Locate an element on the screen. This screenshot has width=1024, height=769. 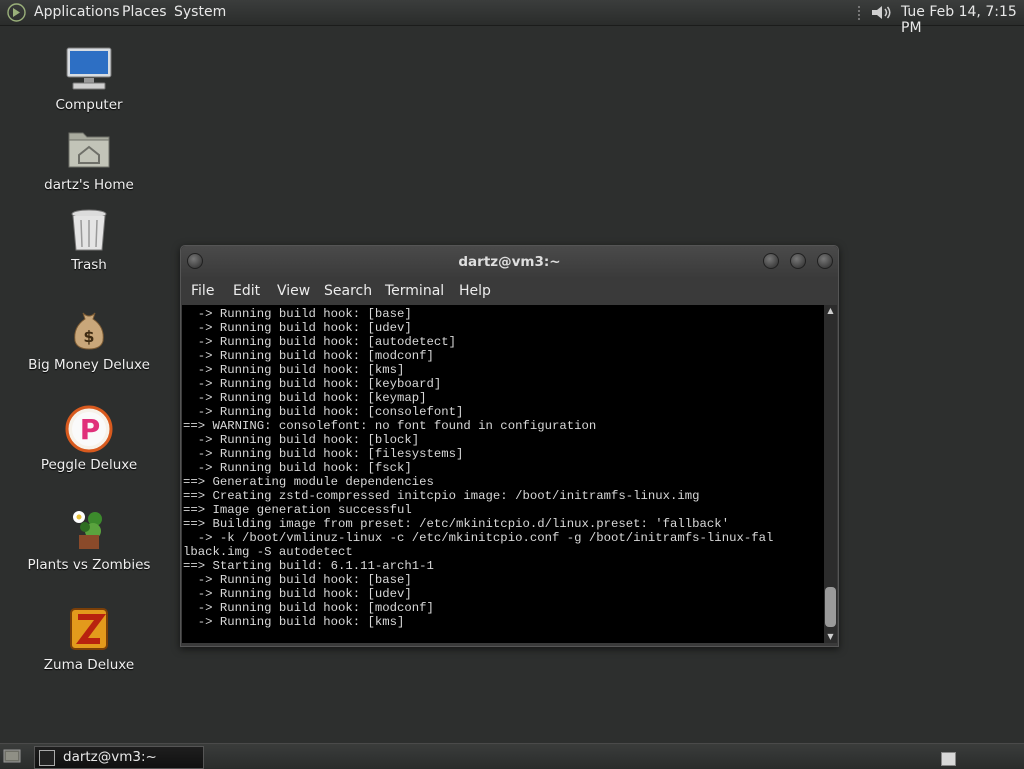
panel-handle-icon is located at coordinates (859, 13).